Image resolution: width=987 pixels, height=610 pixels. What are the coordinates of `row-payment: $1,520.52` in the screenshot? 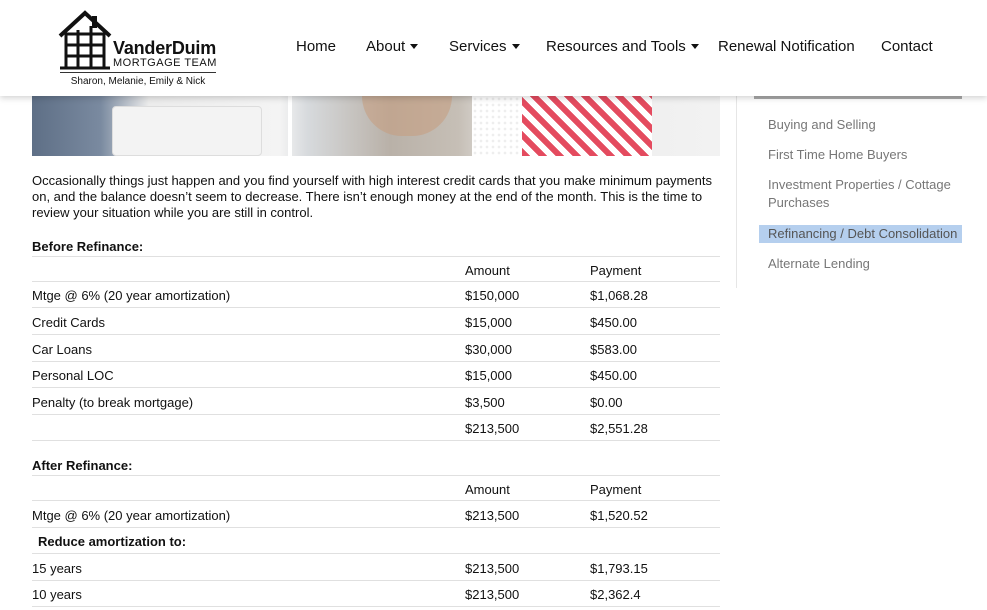 It's located at (619, 515).